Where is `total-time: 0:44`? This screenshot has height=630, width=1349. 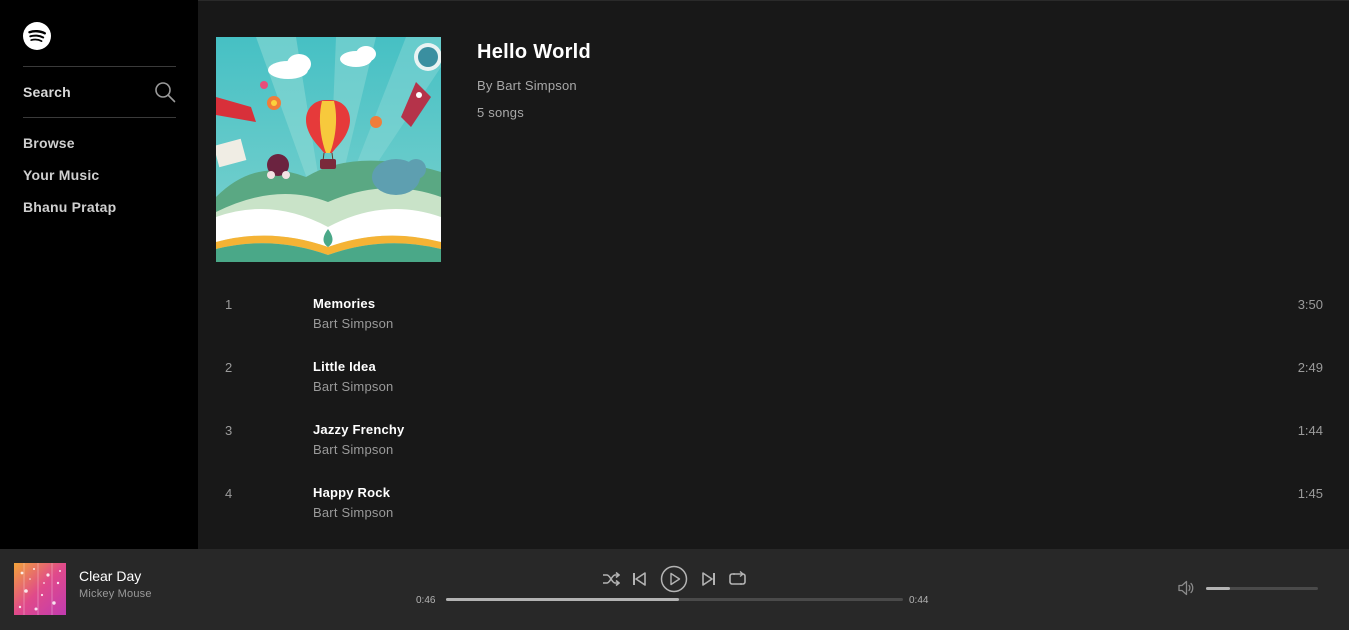
total-time: 0:44 is located at coordinates (919, 600).